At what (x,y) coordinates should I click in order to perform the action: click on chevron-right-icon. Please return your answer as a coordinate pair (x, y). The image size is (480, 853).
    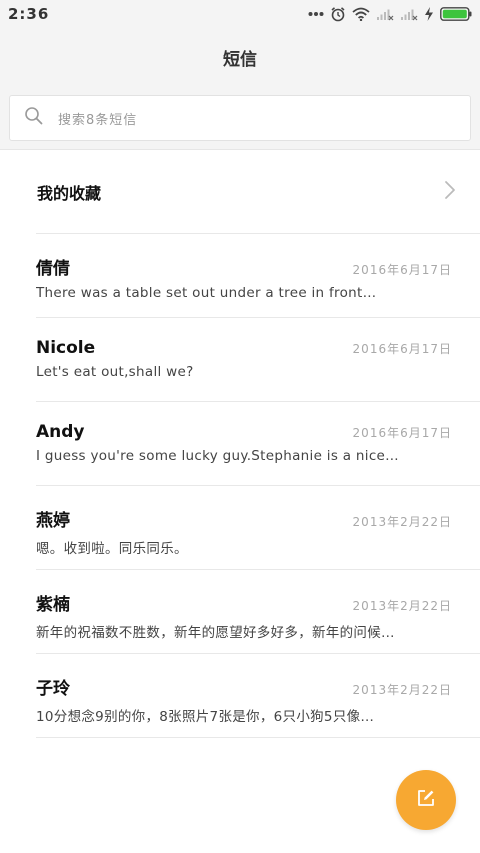
    Looking at the image, I should click on (450, 192).